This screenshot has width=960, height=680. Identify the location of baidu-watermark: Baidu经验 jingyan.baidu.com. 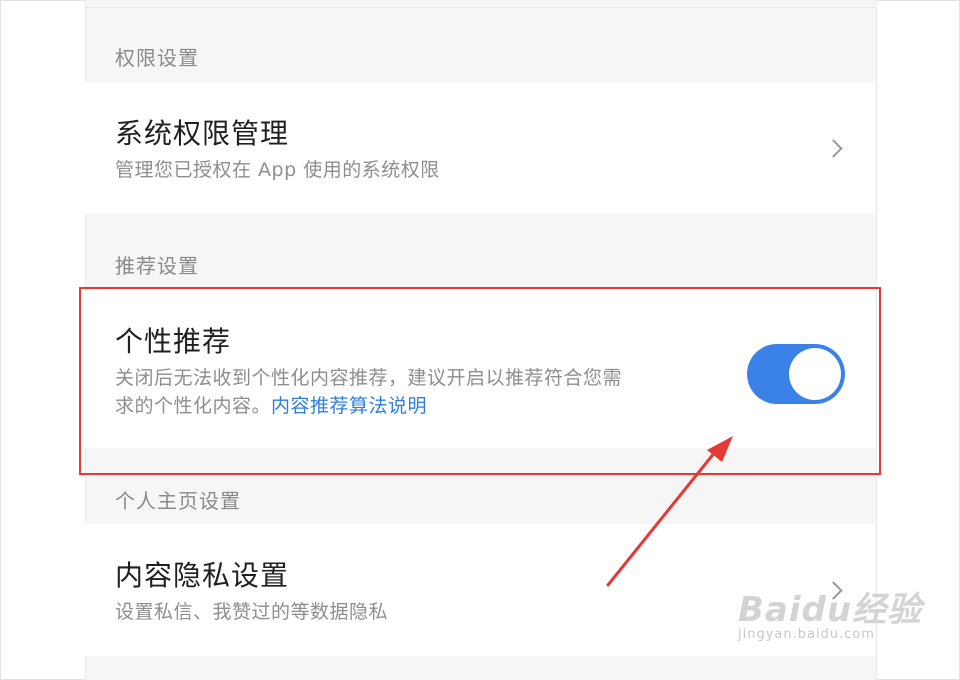
(838, 622).